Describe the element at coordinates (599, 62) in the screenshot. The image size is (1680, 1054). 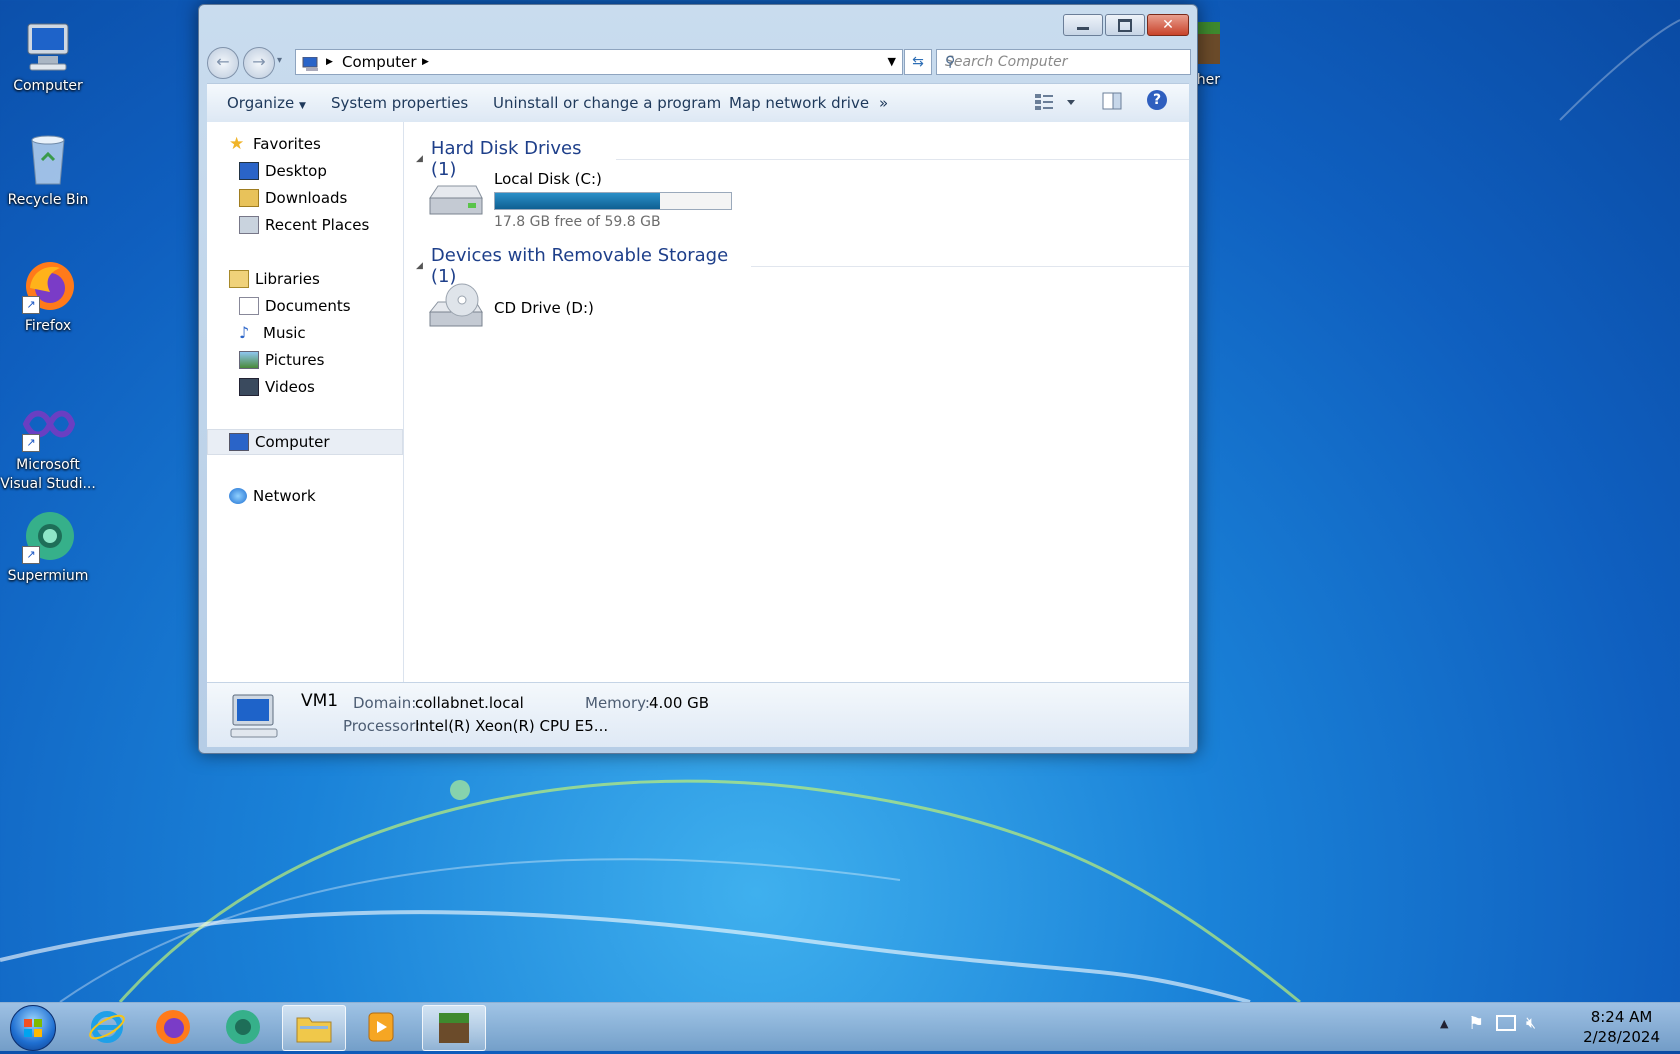
I see `address-bar: ▶ Computer ▶ ▼` at that location.